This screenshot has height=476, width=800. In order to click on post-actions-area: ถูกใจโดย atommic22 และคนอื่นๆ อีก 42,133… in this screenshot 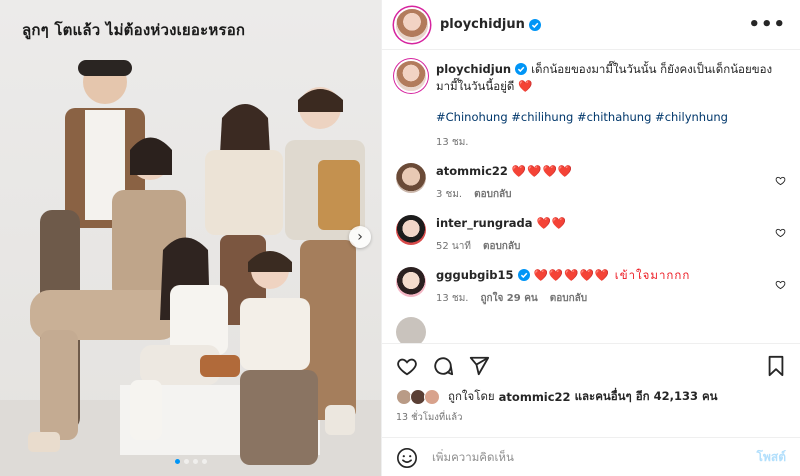, I will do `click(591, 405)`.